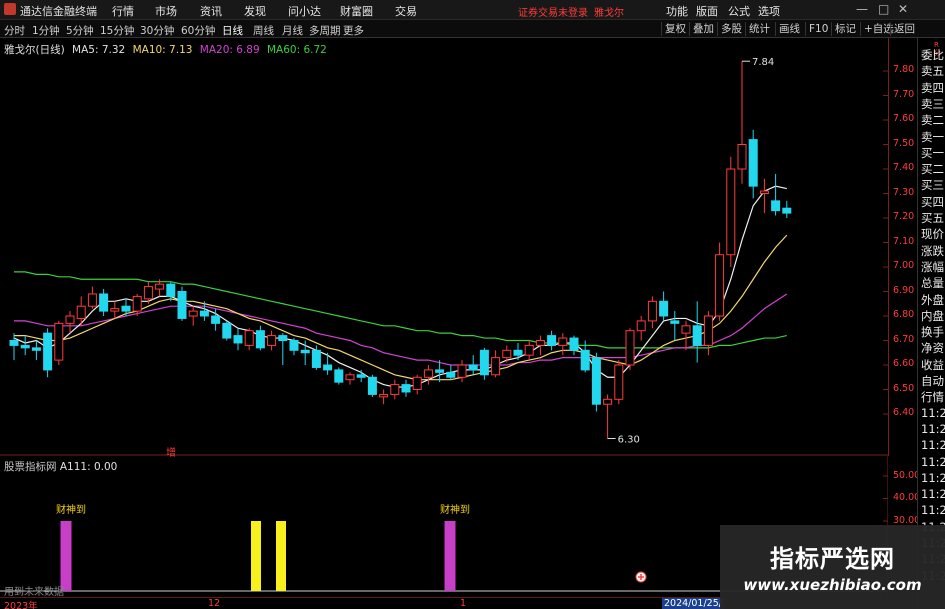 The image size is (945, 609). What do you see at coordinates (932, 381) in the screenshot?
I see `quote-row-label: 自动` at bounding box center [932, 381].